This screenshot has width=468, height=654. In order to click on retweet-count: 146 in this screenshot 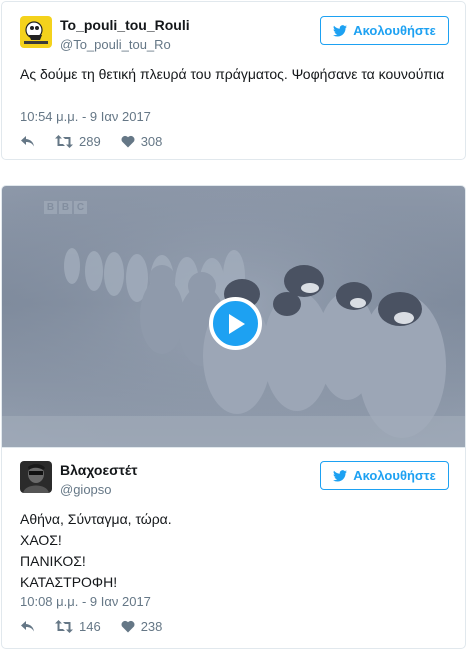, I will do `click(90, 626)`.